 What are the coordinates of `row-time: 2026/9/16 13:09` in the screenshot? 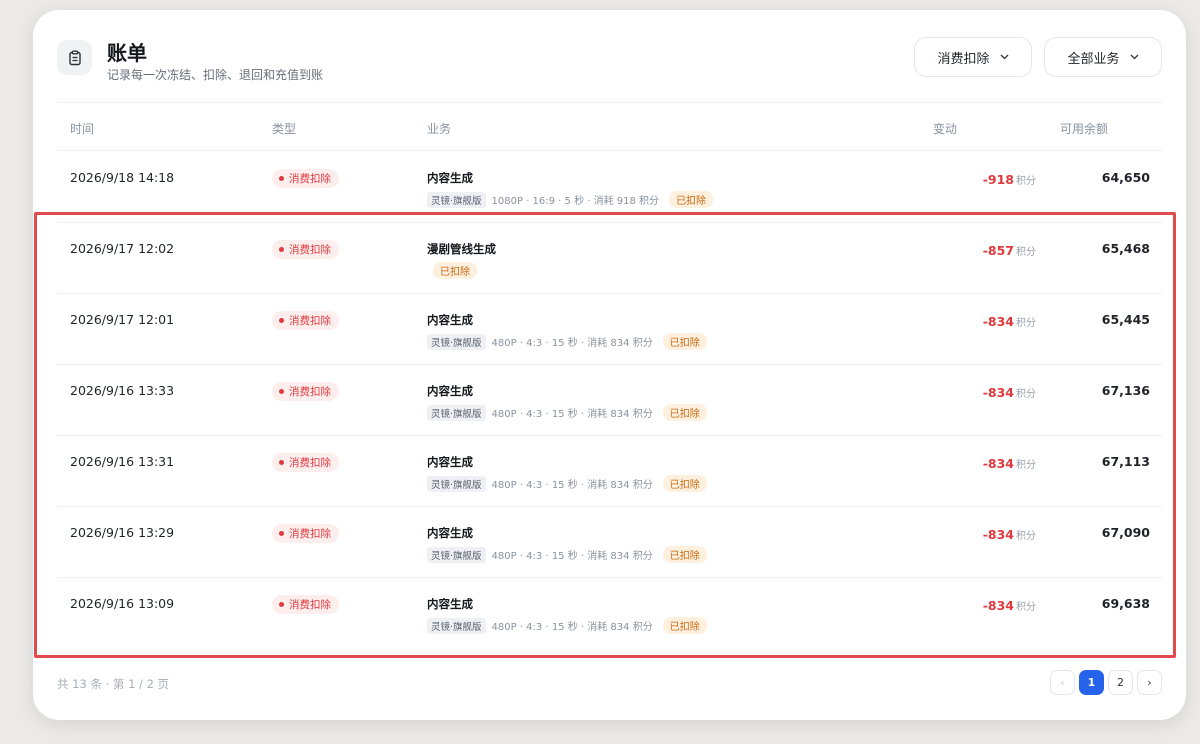 It's located at (122, 603).